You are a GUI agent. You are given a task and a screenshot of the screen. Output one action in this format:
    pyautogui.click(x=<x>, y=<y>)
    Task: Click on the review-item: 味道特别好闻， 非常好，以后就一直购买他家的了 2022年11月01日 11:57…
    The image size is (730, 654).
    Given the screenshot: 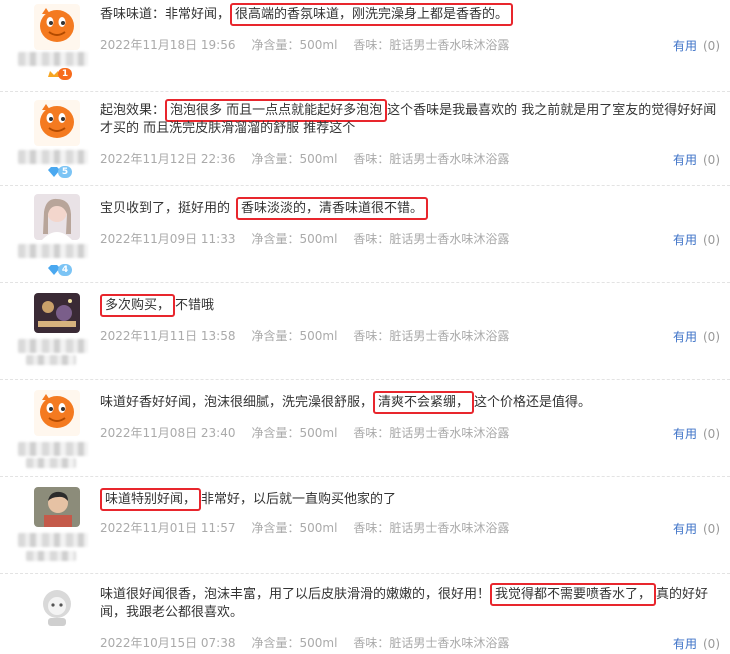 What is the action you would take?
    pyautogui.click(x=365, y=525)
    